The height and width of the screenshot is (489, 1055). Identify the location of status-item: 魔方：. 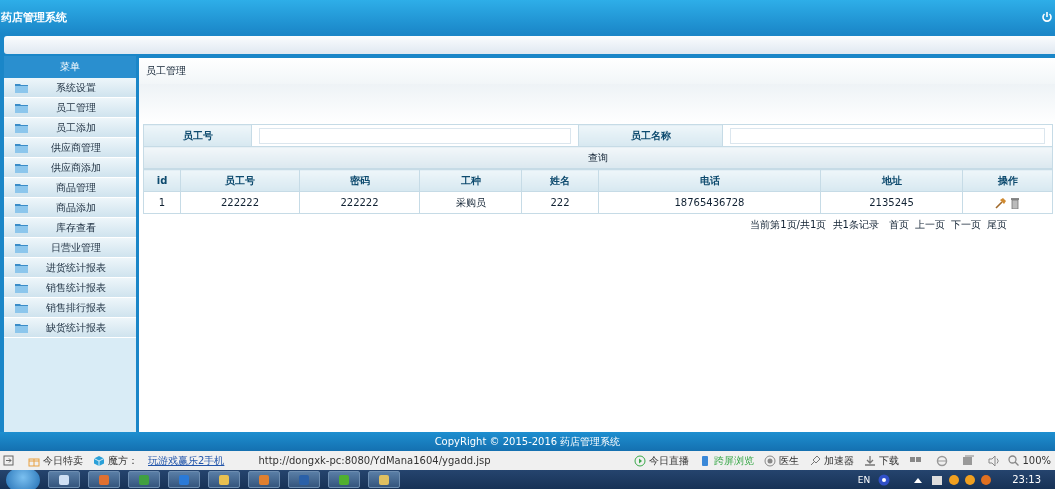
(115, 460).